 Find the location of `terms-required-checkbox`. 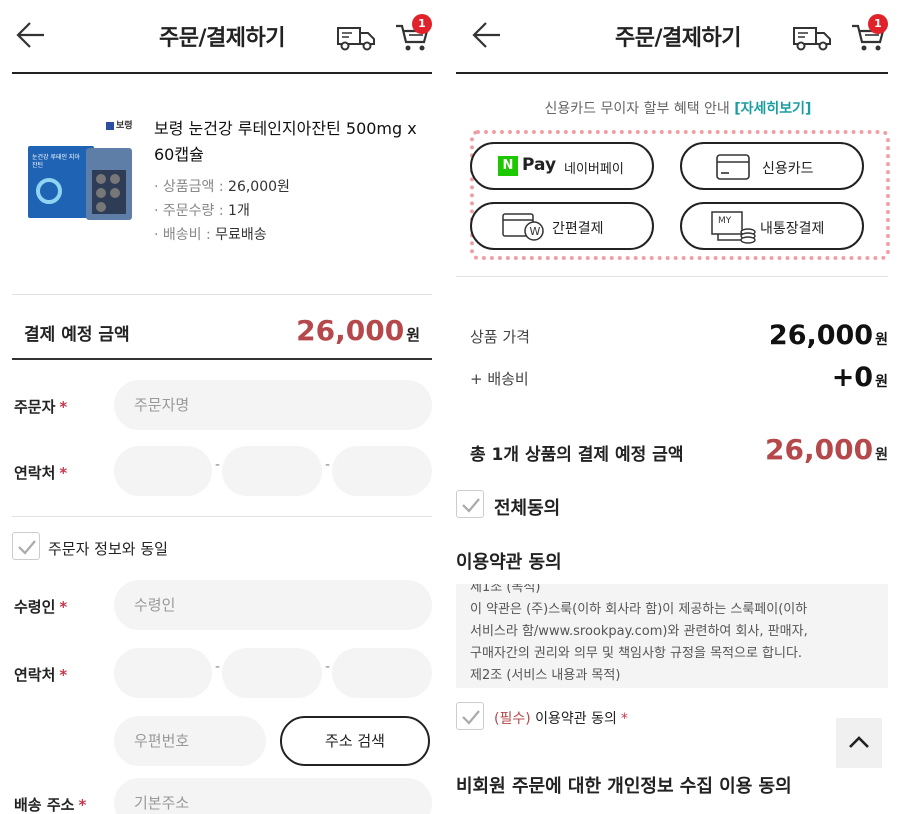

terms-required-checkbox is located at coordinates (470, 716).